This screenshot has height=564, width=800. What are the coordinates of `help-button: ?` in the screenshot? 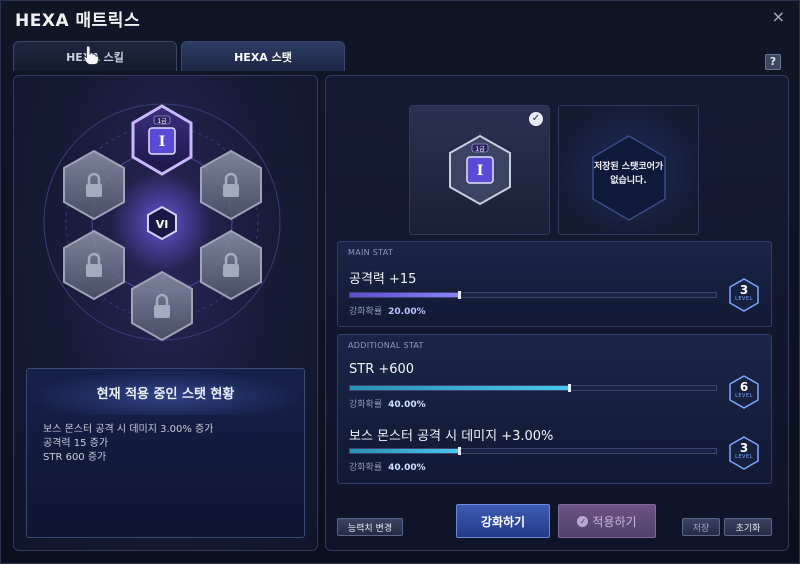 It's located at (773, 62).